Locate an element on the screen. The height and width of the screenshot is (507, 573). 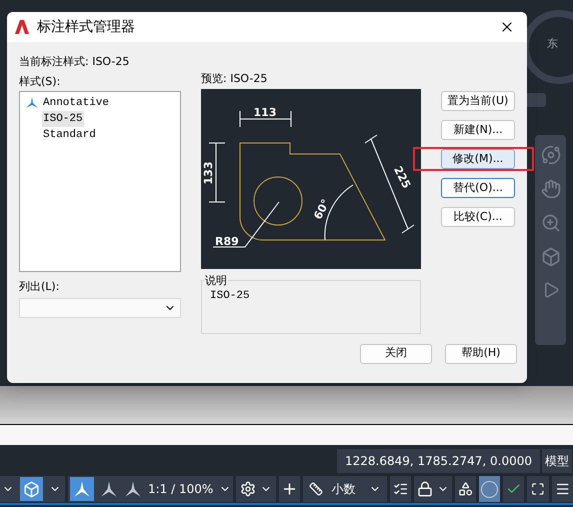
dimension-label: 60° is located at coordinates (322, 209).